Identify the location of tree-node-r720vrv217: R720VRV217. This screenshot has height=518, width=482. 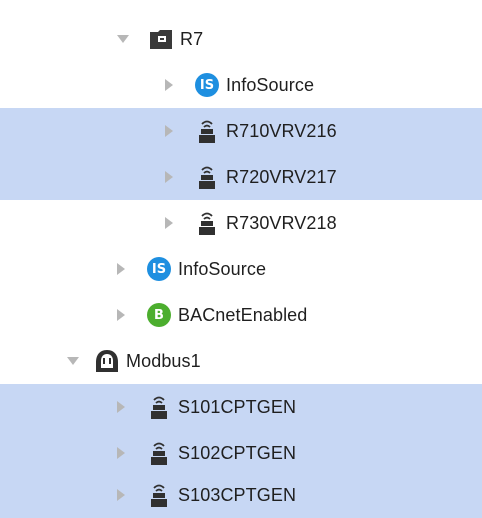
(241, 177).